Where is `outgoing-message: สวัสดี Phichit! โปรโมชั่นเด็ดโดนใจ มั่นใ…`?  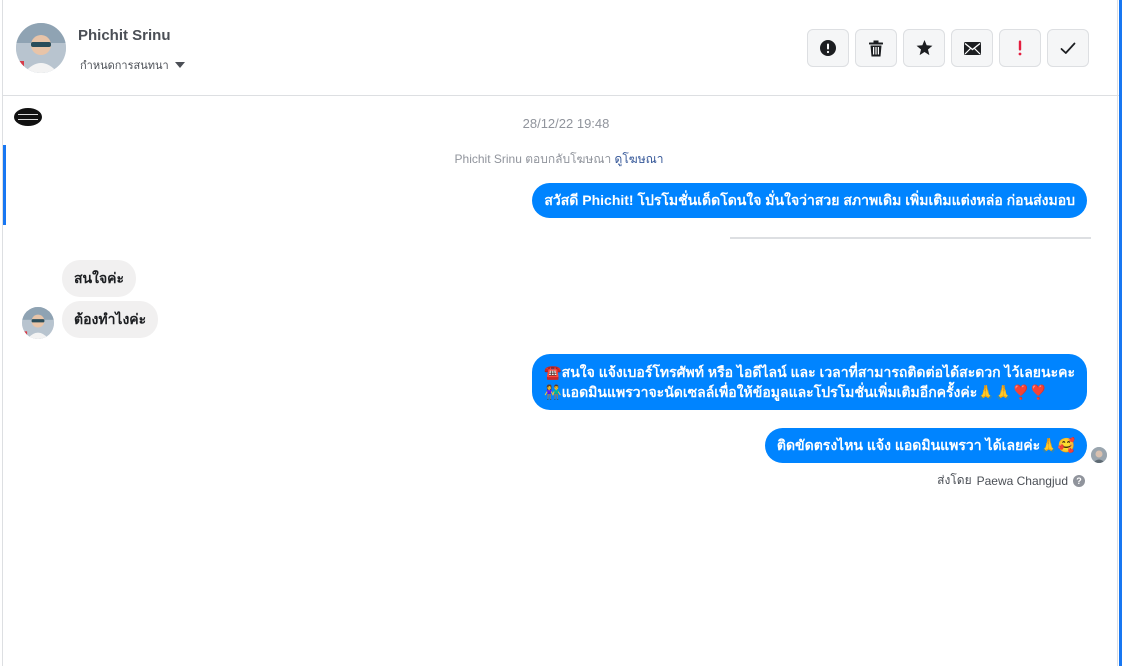 outgoing-message: สวัสดี Phichit! โปรโมชั่นเด็ดโดนใจ มั่นใ… is located at coordinates (809, 200).